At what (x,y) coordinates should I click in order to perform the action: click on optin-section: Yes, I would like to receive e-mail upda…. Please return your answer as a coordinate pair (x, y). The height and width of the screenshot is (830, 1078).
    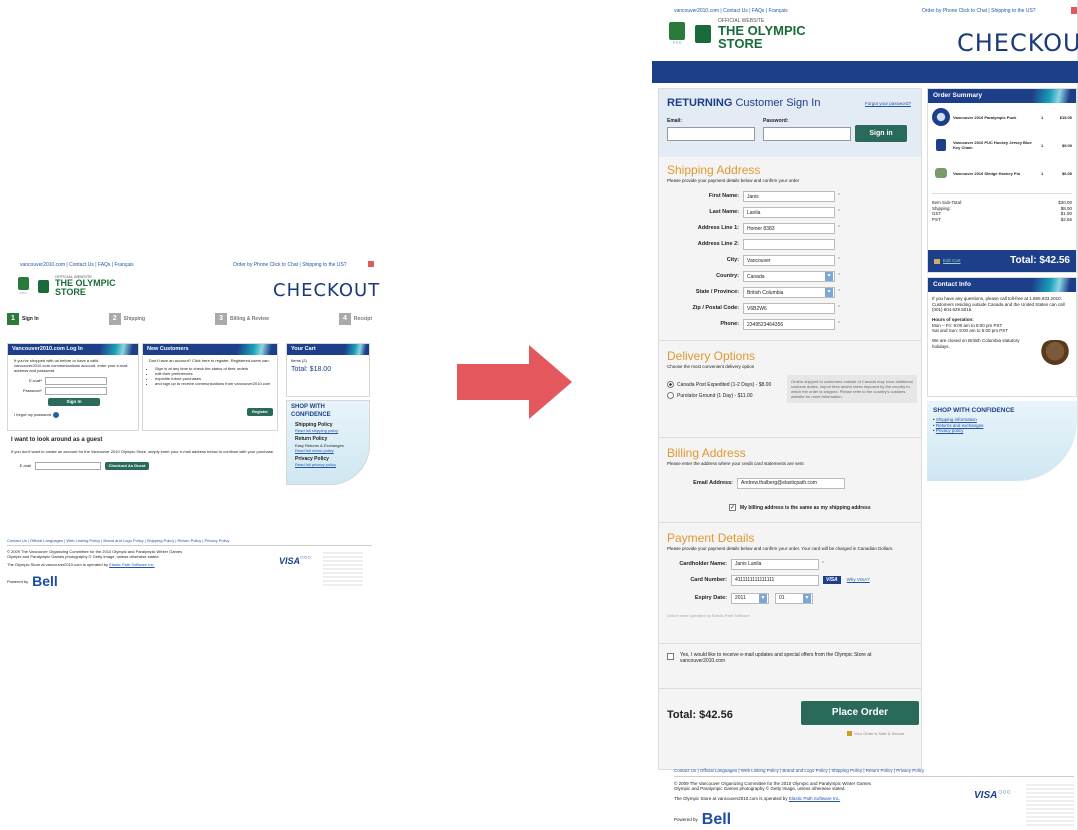
    Looking at the image, I should click on (790, 666).